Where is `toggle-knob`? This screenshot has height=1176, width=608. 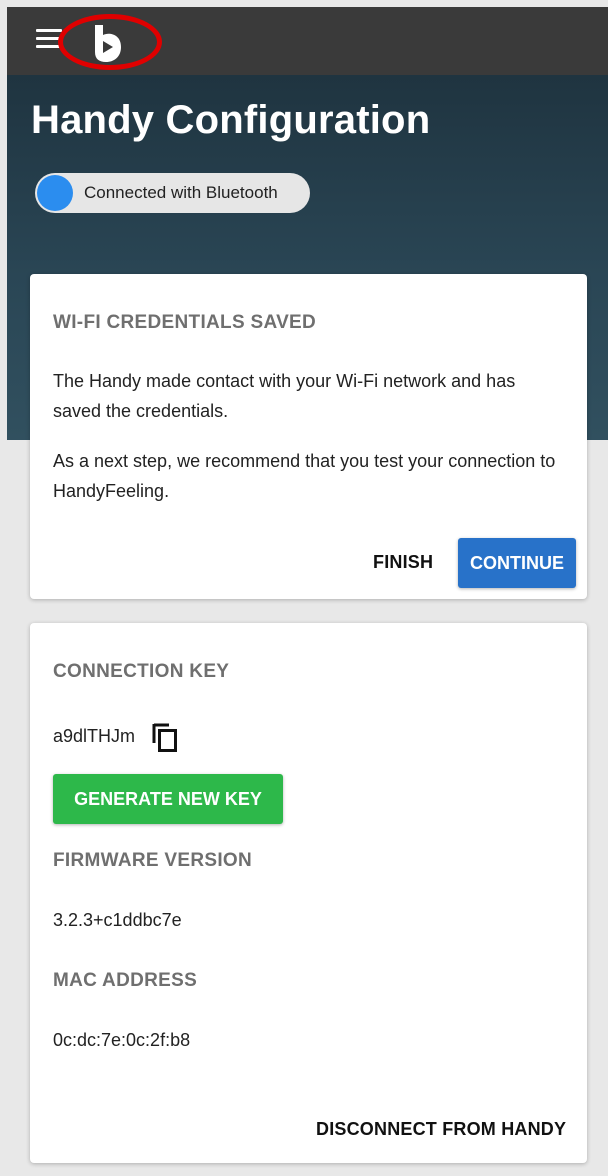 toggle-knob is located at coordinates (55, 193).